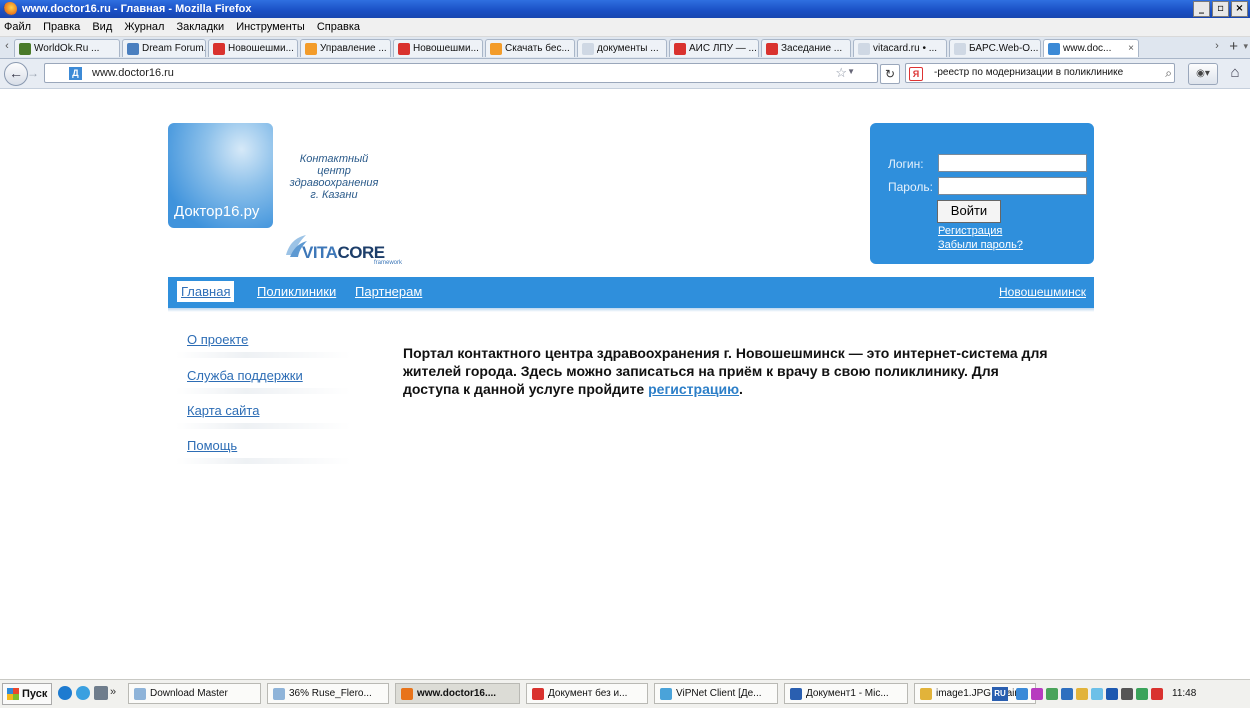 This screenshot has height=708, width=1250. What do you see at coordinates (906, 164) in the screenshot?
I see `login-label: Логин:` at bounding box center [906, 164].